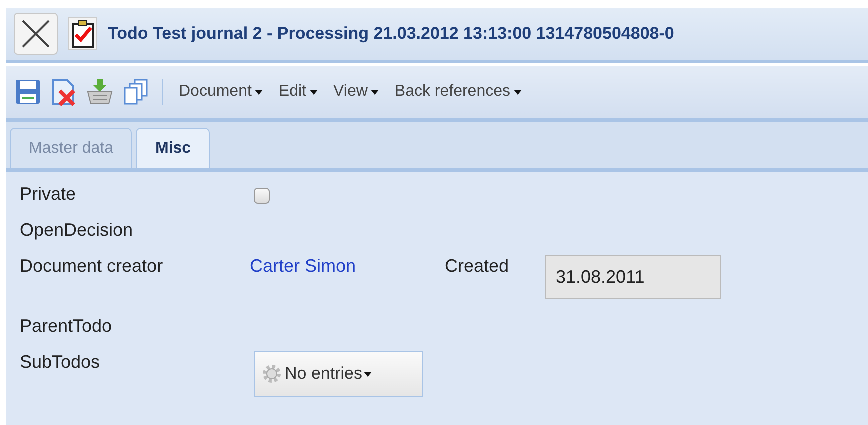  What do you see at coordinates (298, 92) in the screenshot?
I see `menu-button: Edit` at bounding box center [298, 92].